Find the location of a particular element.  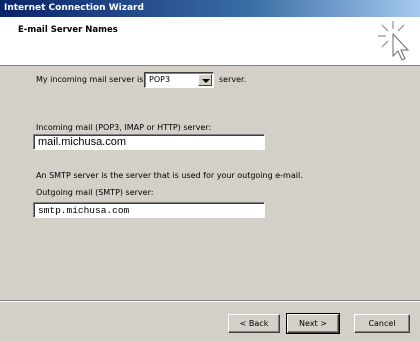

server-suffix-label: server. is located at coordinates (233, 79).